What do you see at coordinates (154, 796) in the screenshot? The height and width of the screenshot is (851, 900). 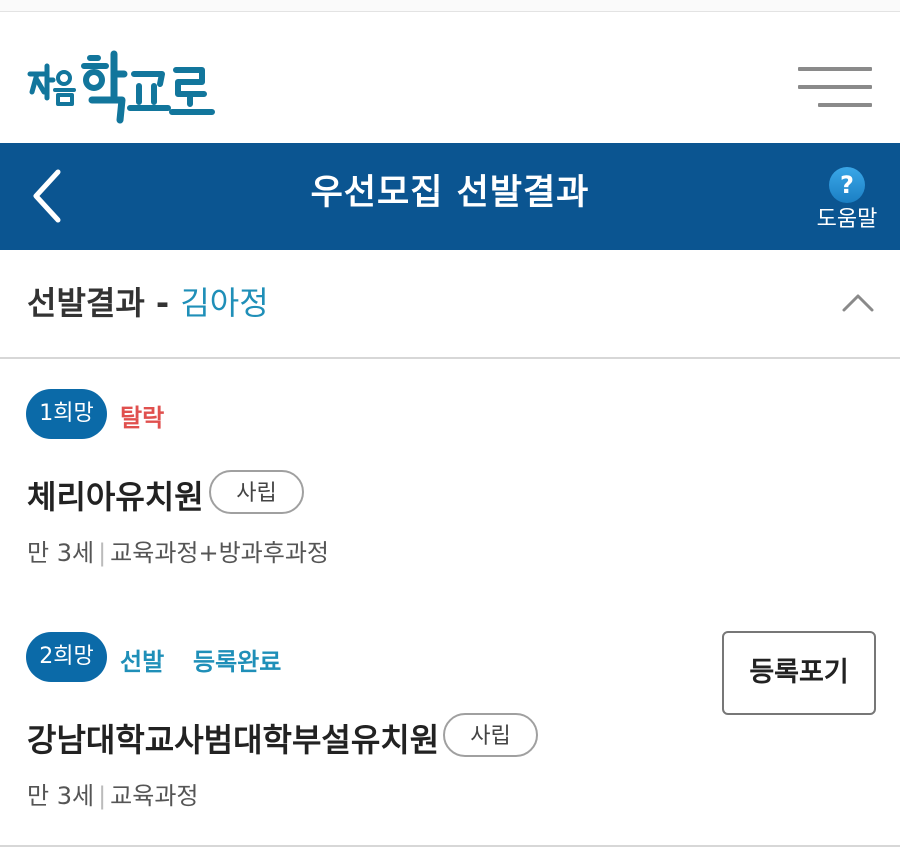 I see `course-text: 교육과정` at bounding box center [154, 796].